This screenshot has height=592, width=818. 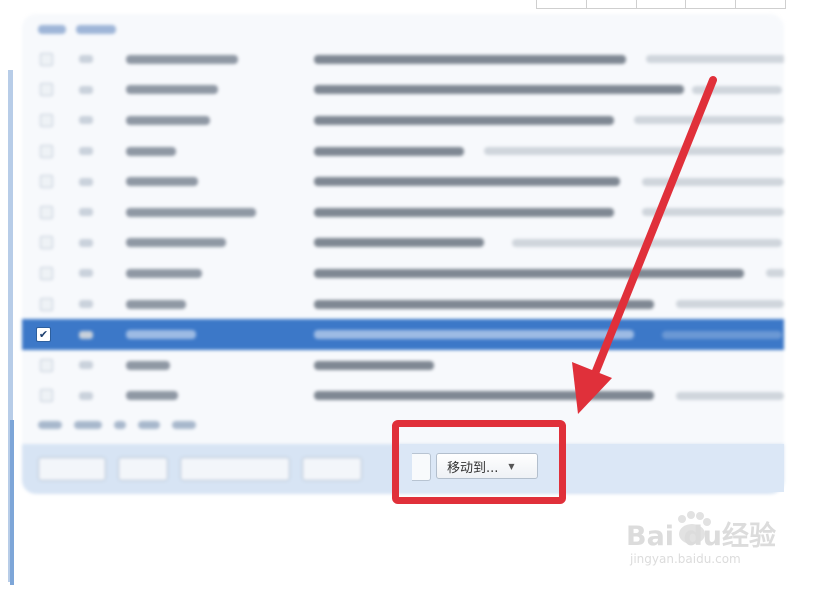 I want to click on pointer-arrow-icon, so click(x=644, y=245).